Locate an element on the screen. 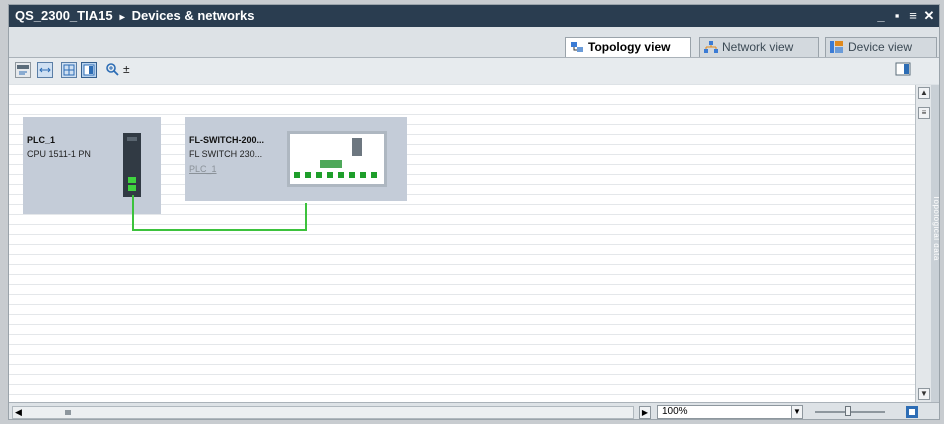  tab-topology-view: Topology view is located at coordinates (628, 47).